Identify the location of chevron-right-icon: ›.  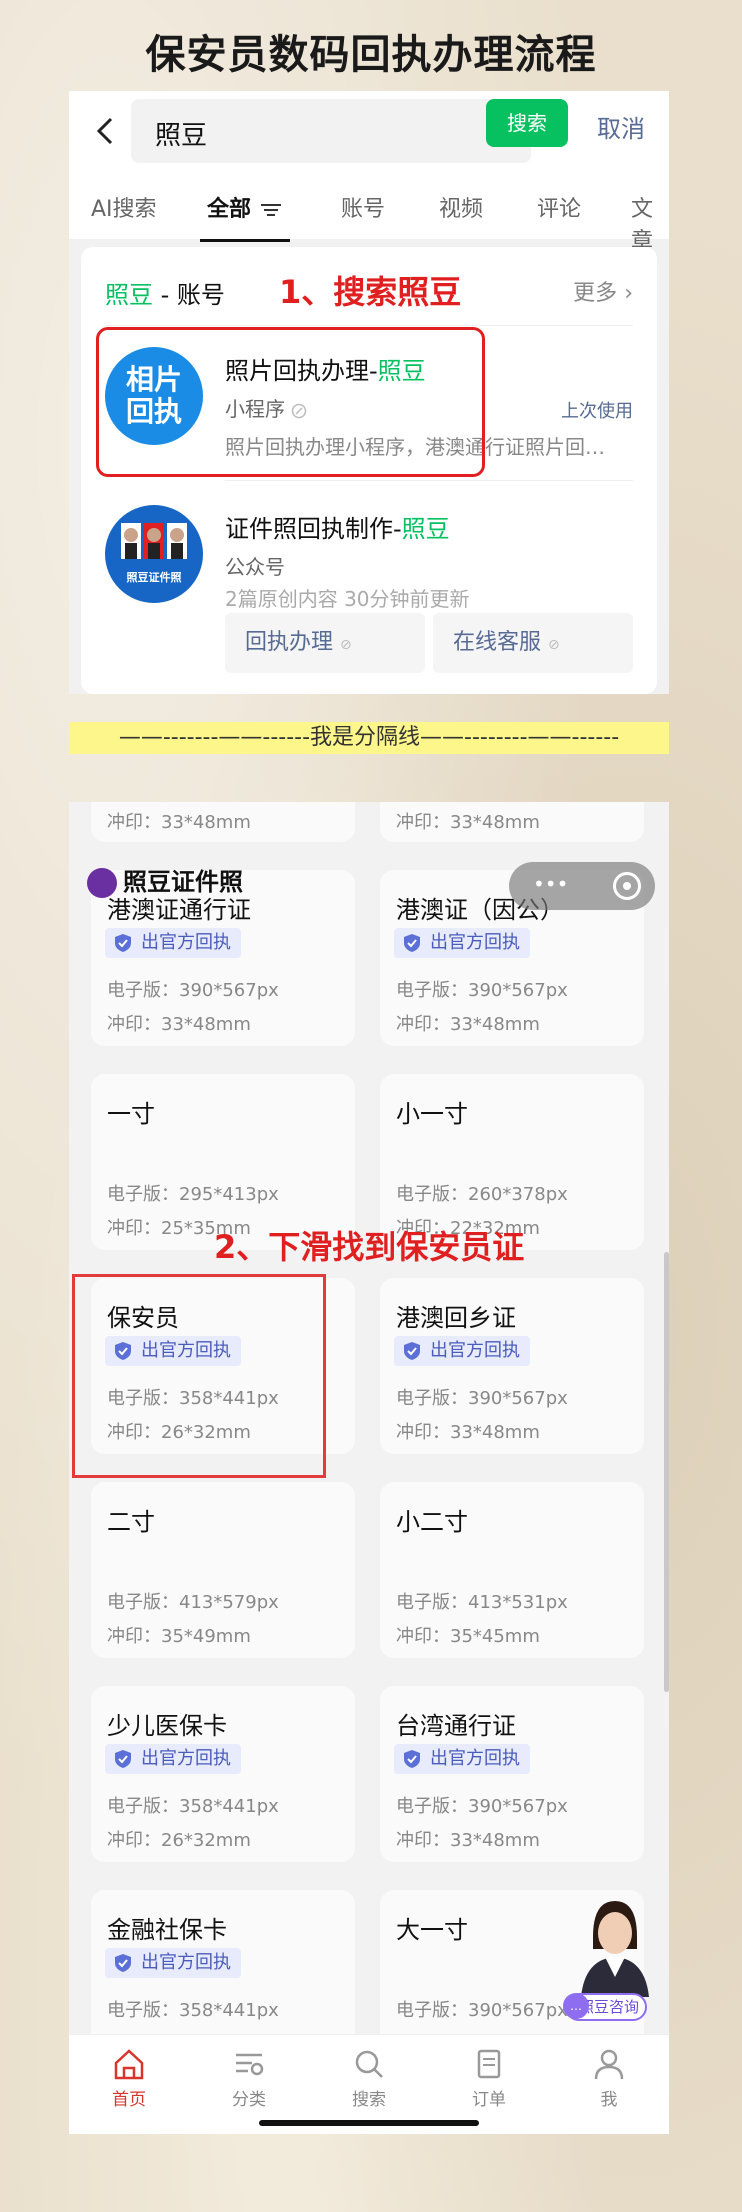
(628, 293).